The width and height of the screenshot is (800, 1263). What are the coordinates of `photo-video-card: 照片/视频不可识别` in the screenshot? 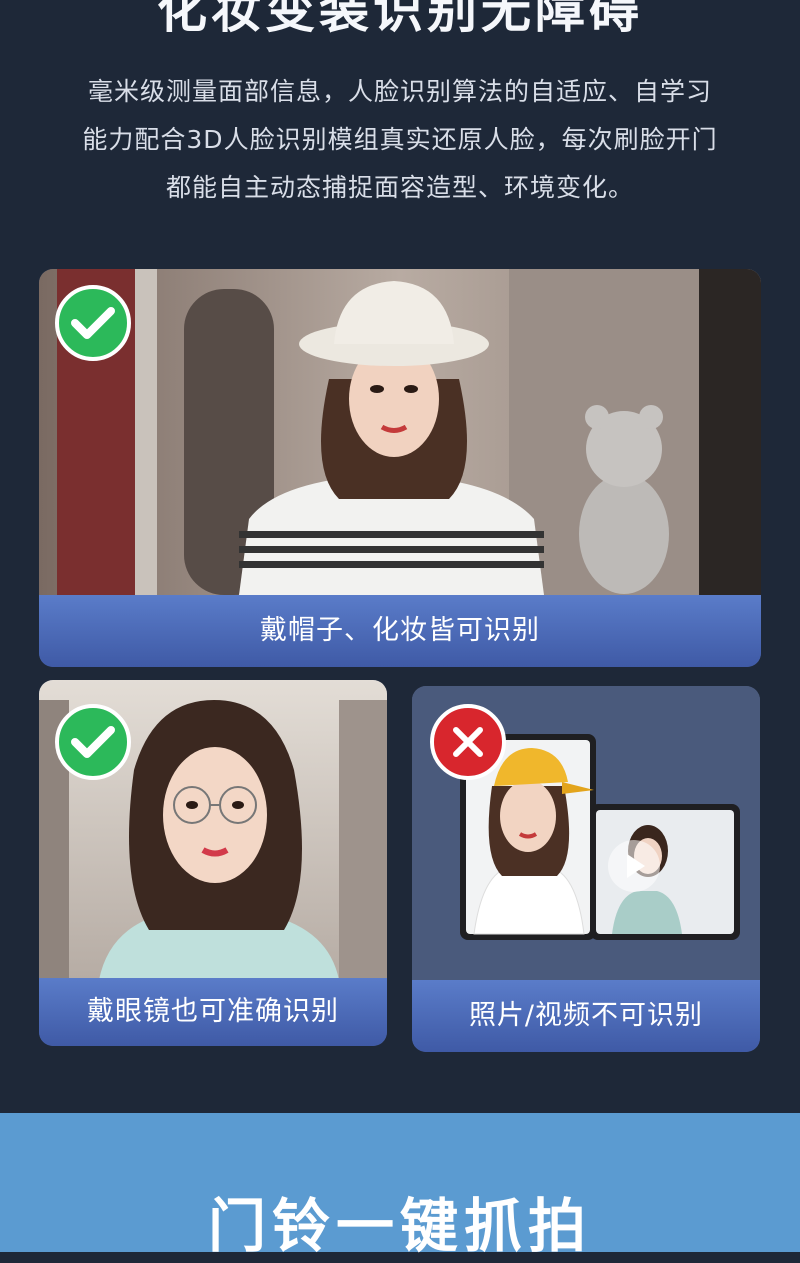 It's located at (586, 869).